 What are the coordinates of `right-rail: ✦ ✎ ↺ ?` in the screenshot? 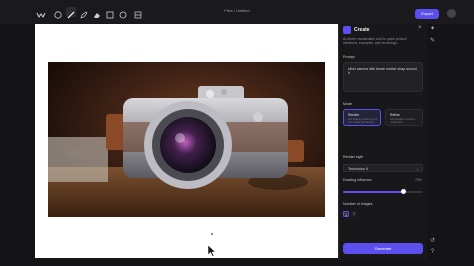 It's located at (432, 142).